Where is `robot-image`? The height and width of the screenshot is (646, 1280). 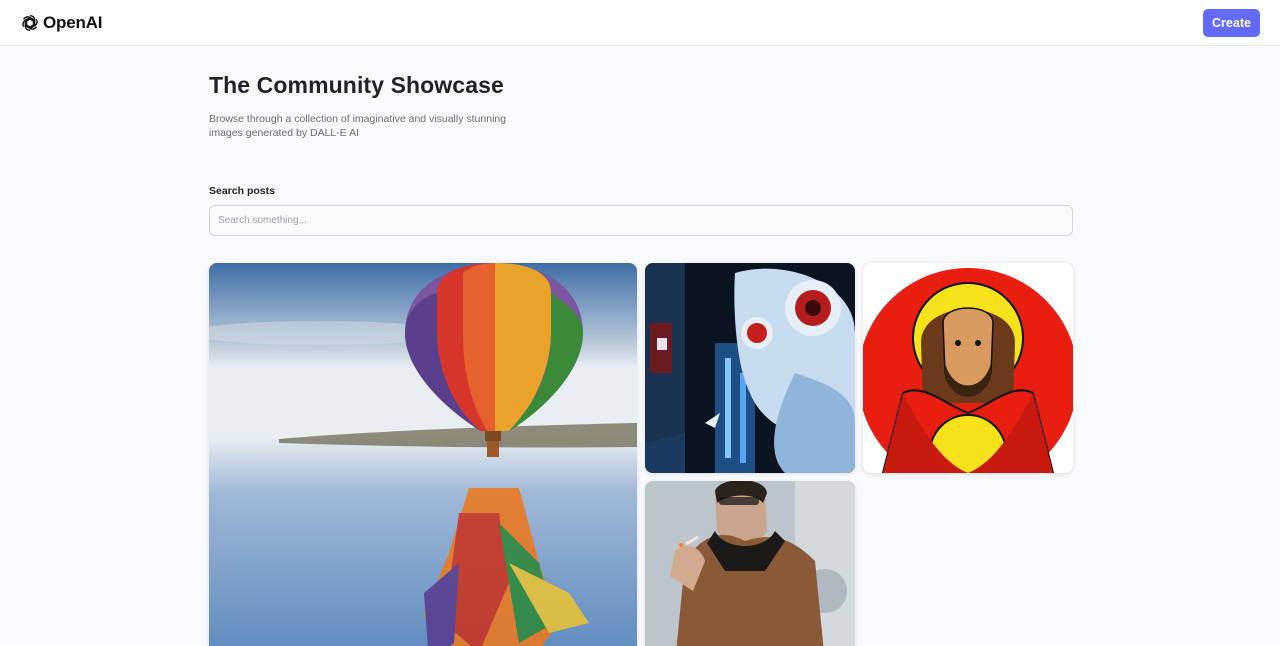
robot-image is located at coordinates (750, 368).